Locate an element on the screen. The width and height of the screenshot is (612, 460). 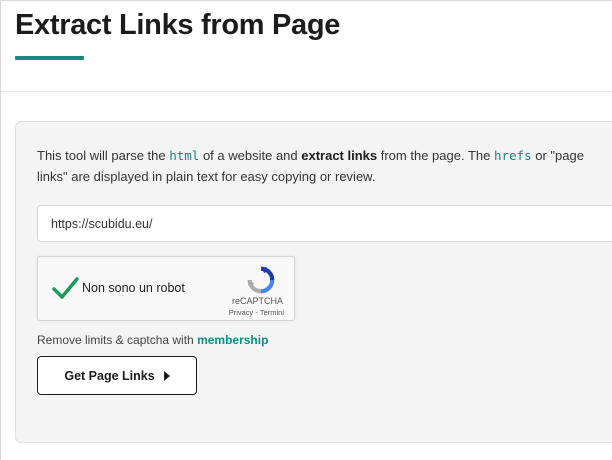
membership-link: membership is located at coordinates (232, 340).